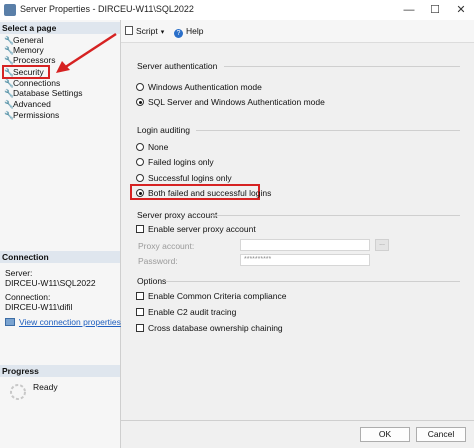 The image size is (474, 448). I want to click on audit-none-label: None, so click(158, 147).